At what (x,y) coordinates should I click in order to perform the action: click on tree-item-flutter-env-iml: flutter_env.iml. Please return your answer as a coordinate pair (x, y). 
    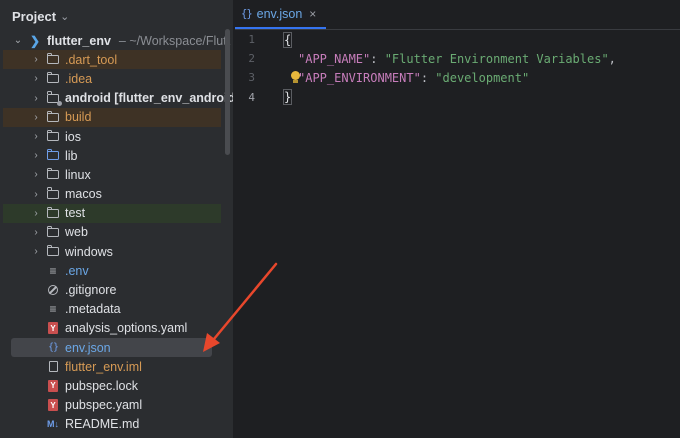
    Looking at the image, I should click on (116, 366).